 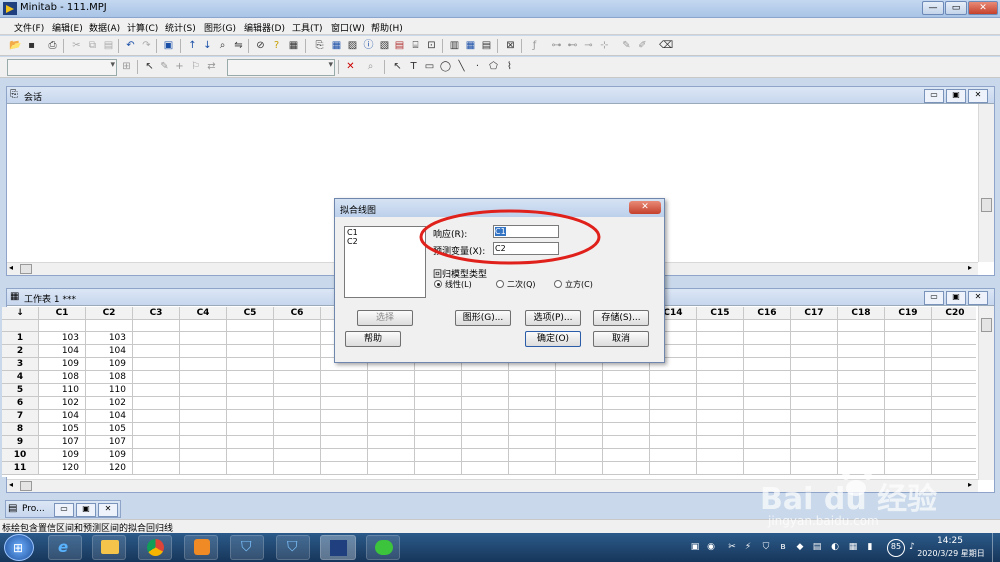 I want to click on show-worksheets-icon: ▦, so click(x=470, y=45).